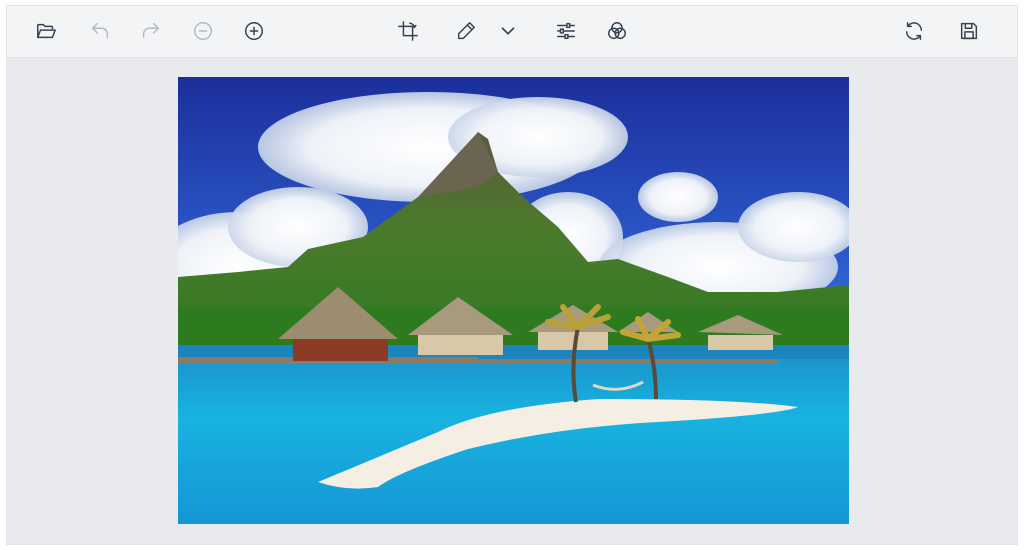 This screenshot has height=550, width=1024. I want to click on draw-dropdown-button, so click(508, 31).